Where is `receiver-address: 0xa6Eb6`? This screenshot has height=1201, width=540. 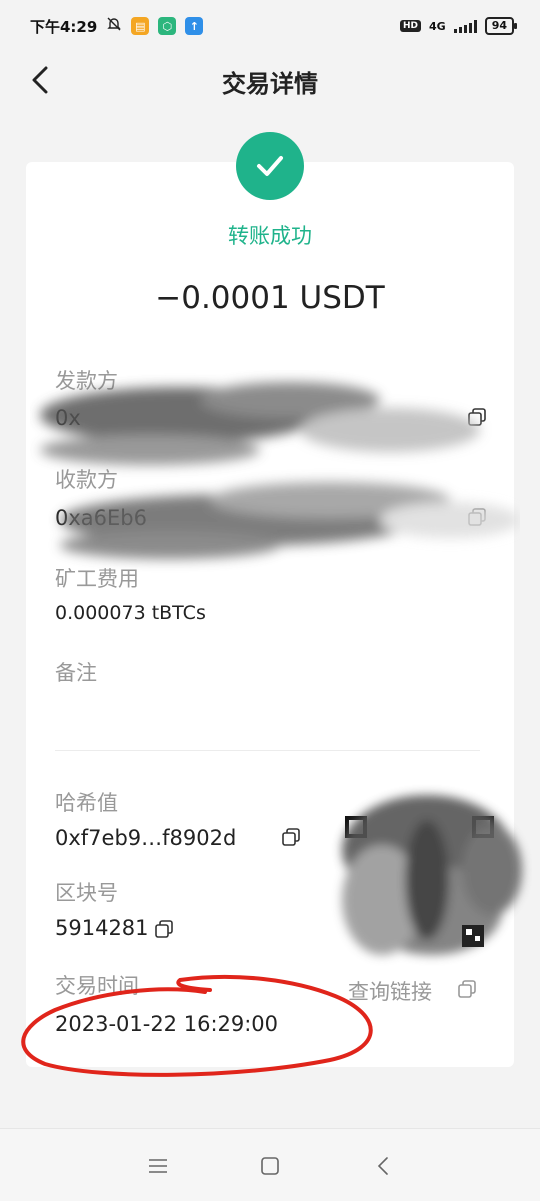 receiver-address: 0xa6Eb6 is located at coordinates (101, 518).